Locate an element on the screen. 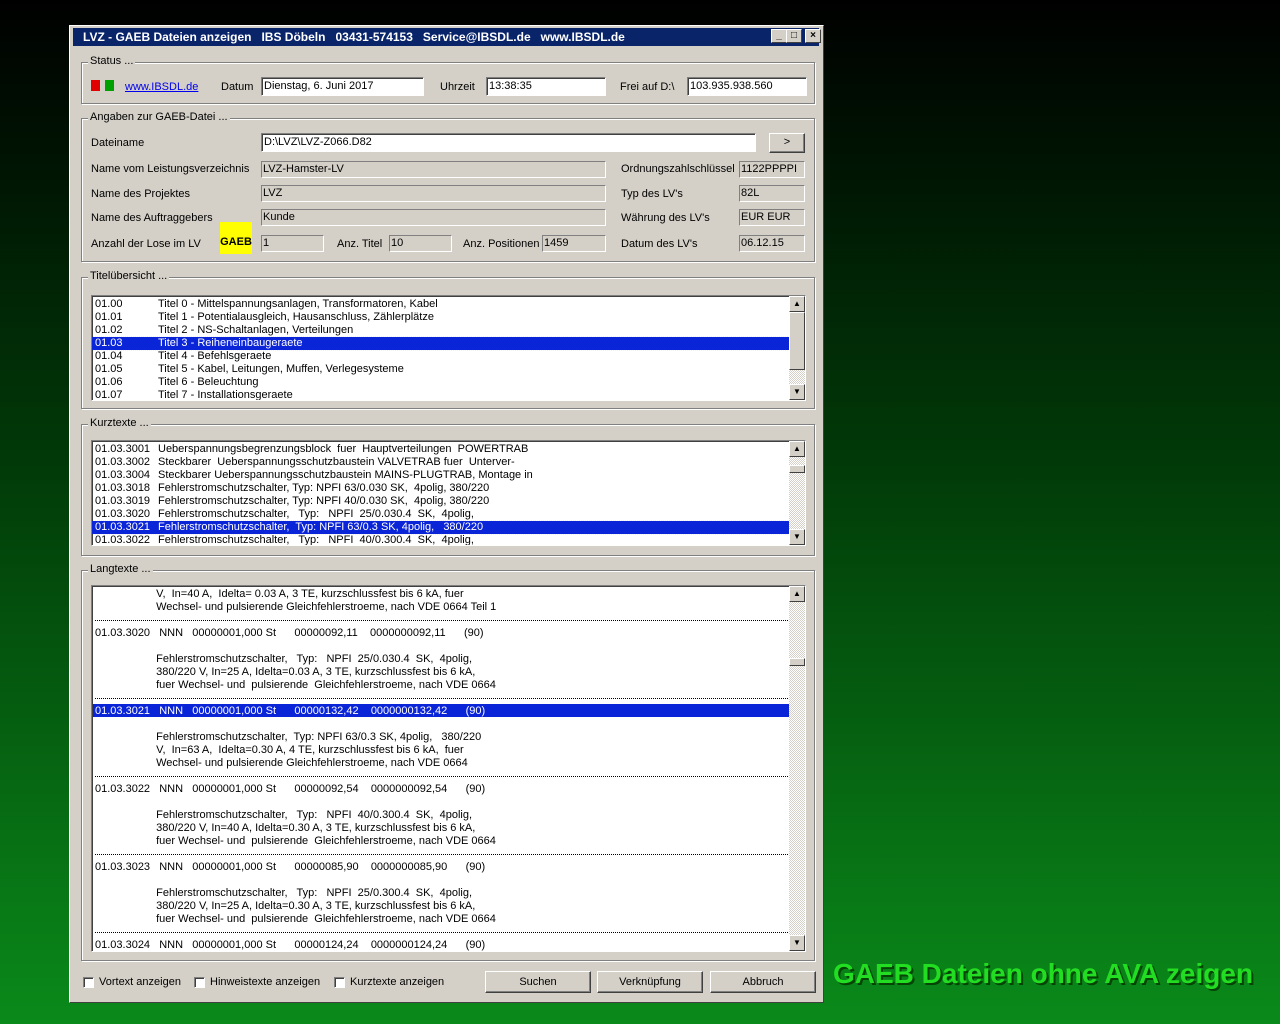 This screenshot has height=1024, width=1280. uhrzeit-field: 13:38:35 is located at coordinates (546, 86).